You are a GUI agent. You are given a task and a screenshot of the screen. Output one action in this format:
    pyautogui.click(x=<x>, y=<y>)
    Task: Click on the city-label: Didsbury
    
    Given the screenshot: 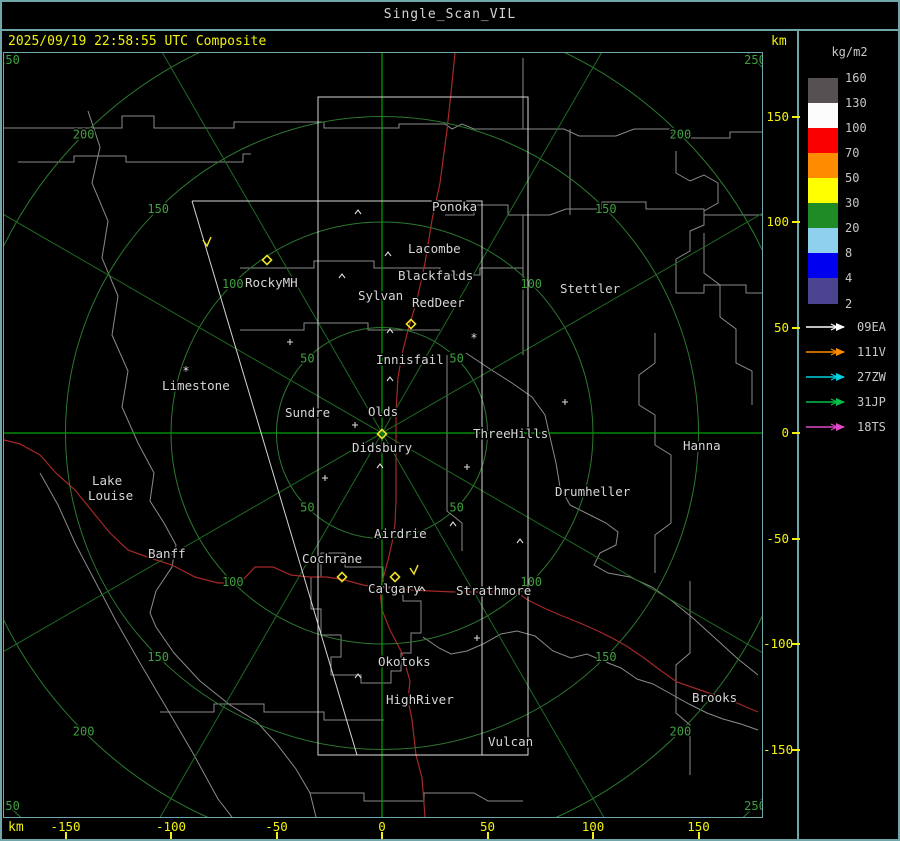 What is the action you would take?
    pyautogui.click(x=382, y=447)
    